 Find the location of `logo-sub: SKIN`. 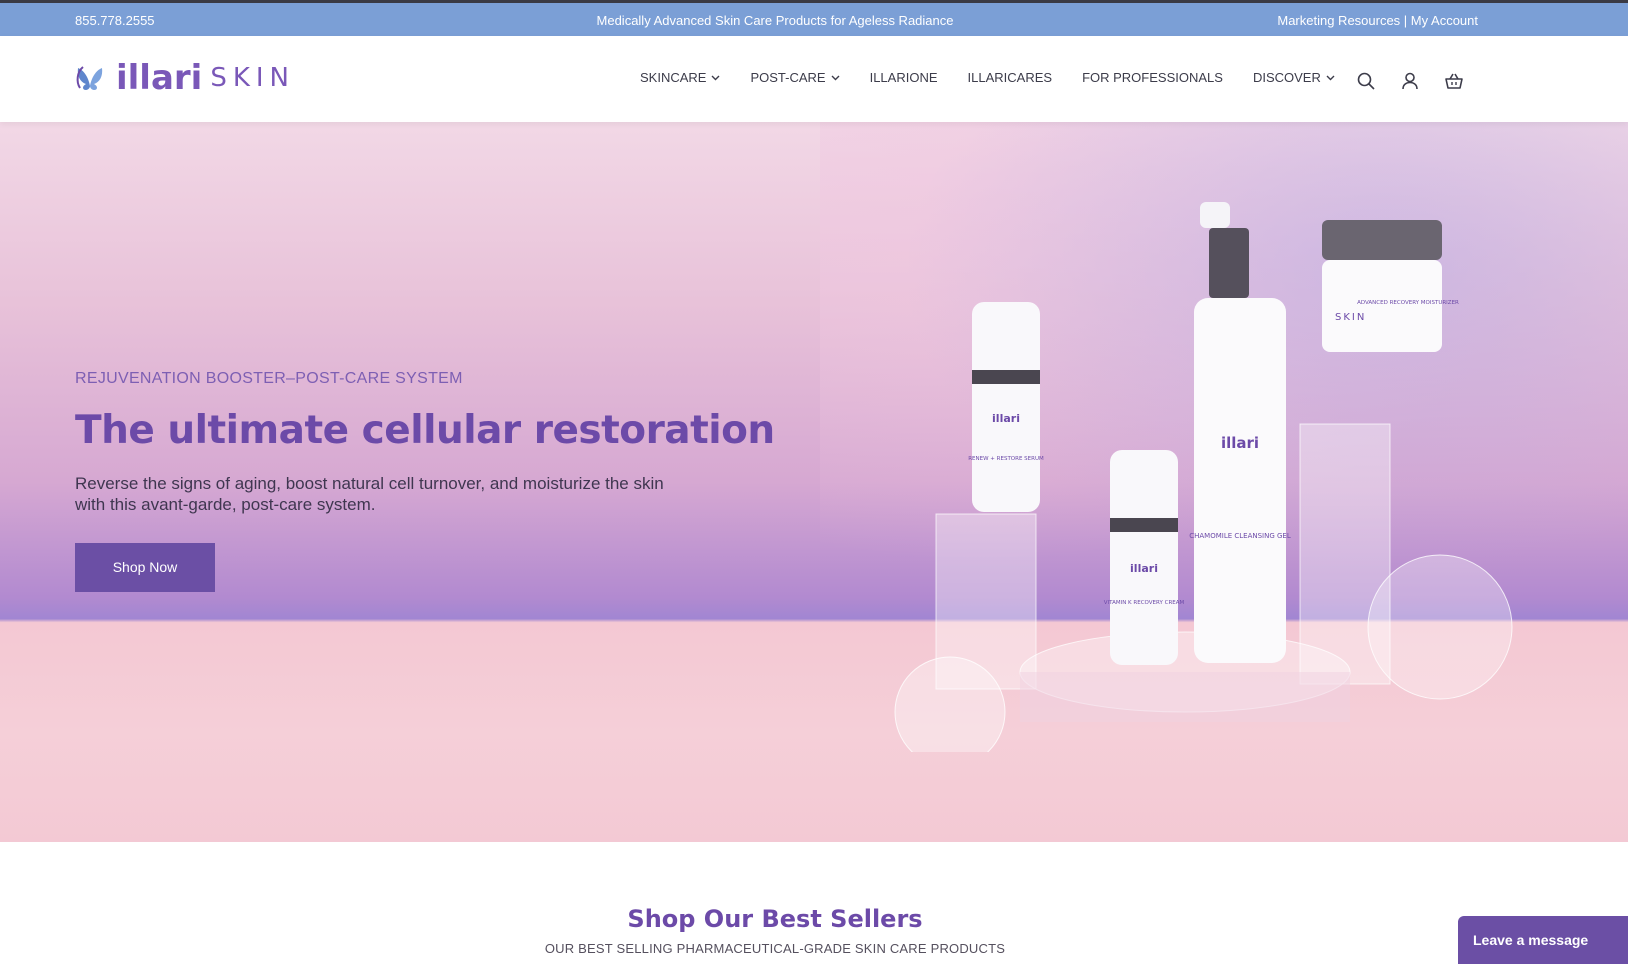

logo-sub: SKIN is located at coordinates (252, 78).